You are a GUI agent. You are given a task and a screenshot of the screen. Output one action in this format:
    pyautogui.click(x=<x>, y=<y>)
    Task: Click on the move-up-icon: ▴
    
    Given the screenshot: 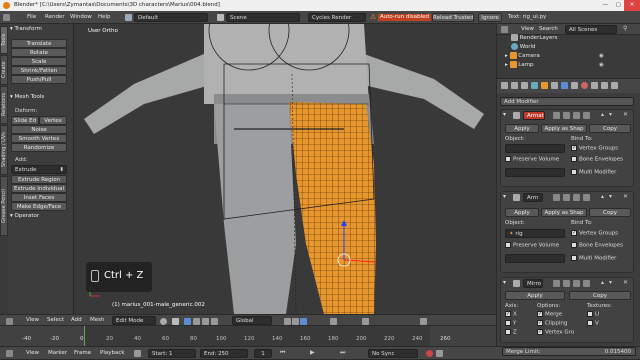 What is the action you would take?
    pyautogui.click(x=602, y=282)
    